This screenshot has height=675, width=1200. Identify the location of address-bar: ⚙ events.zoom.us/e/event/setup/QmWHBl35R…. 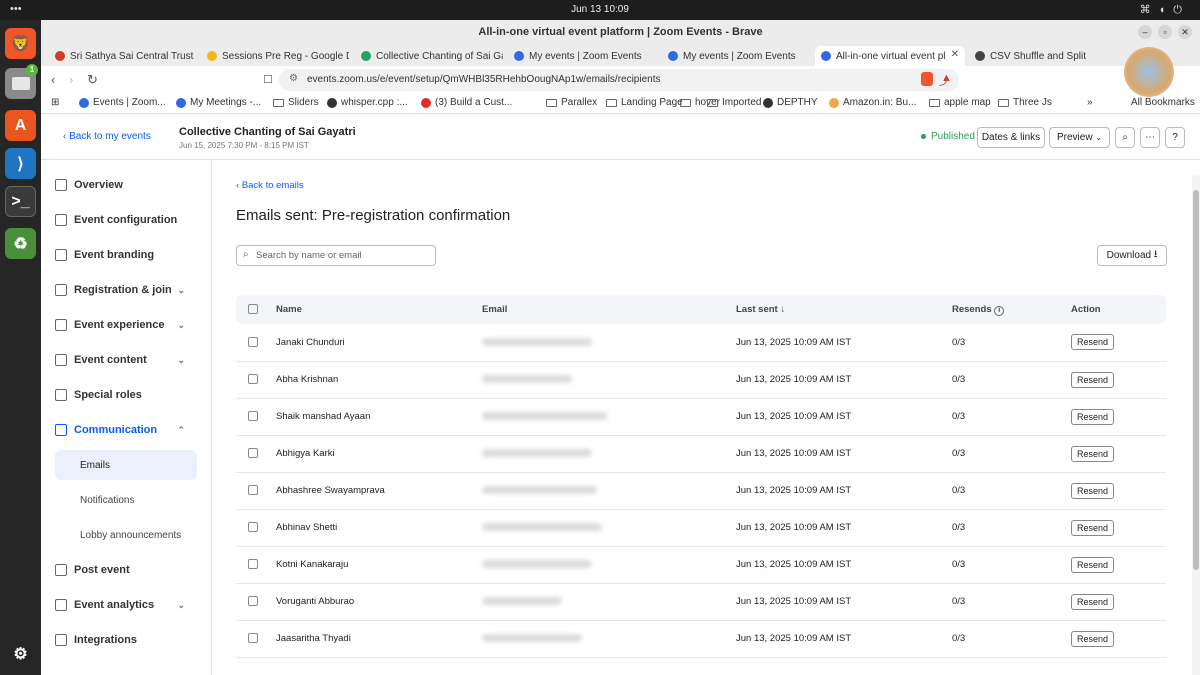
(619, 80).